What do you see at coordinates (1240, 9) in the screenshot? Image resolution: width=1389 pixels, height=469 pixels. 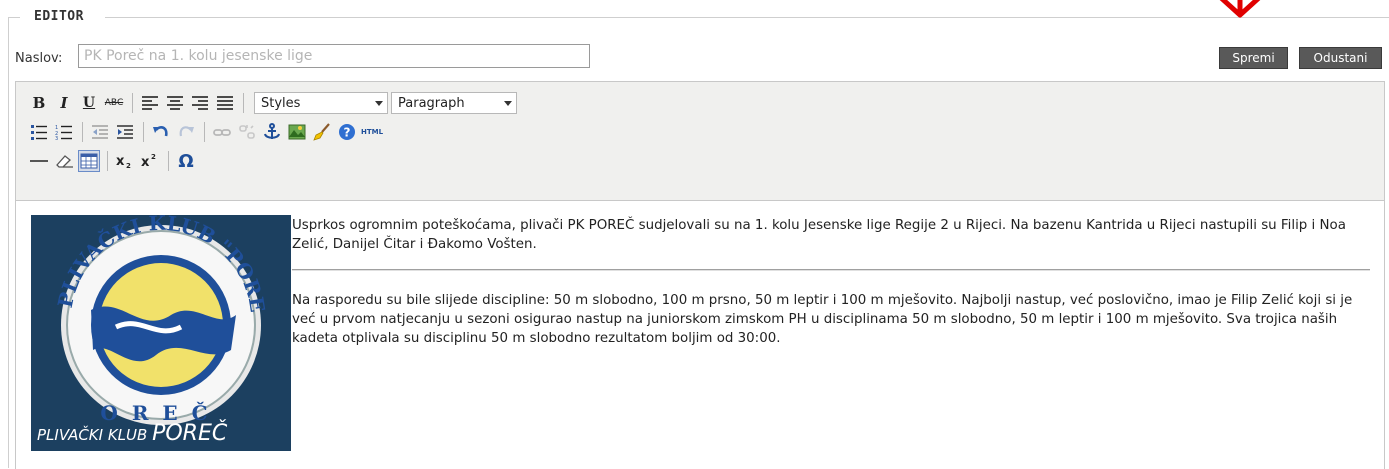 I see `red-arrow-annotation-icon` at bounding box center [1240, 9].